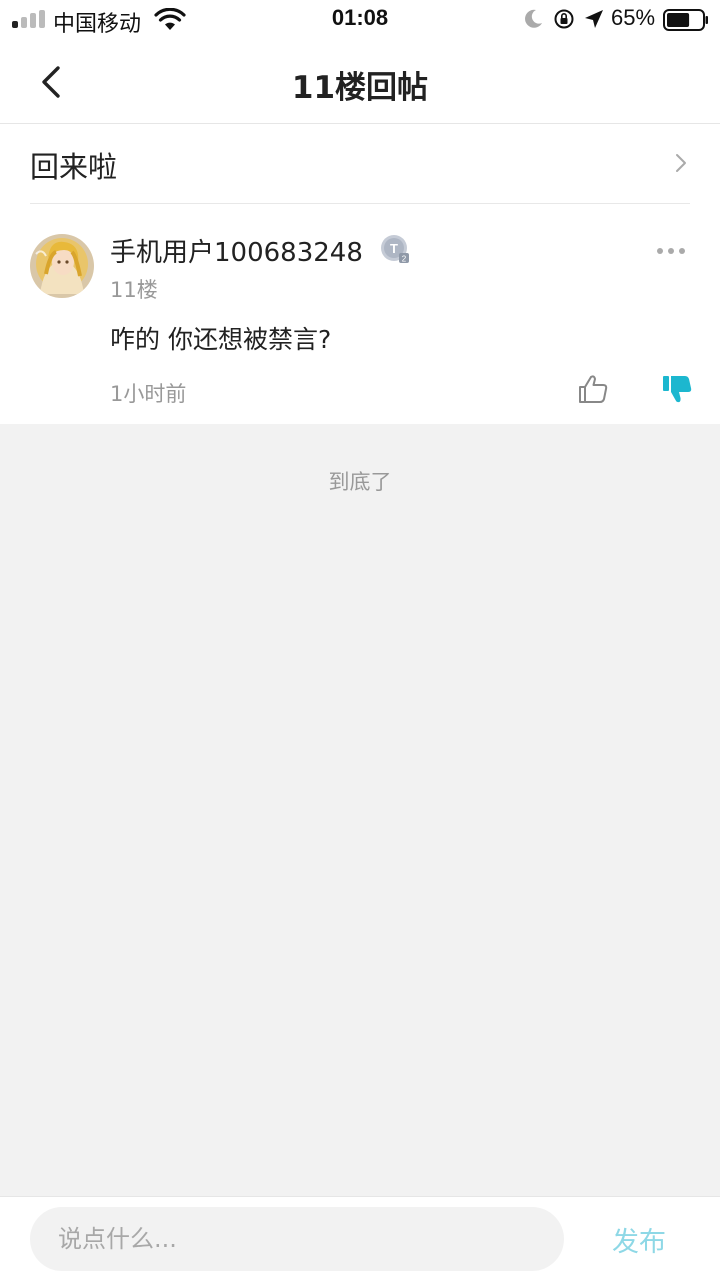 This screenshot has width=720, height=1281. What do you see at coordinates (360, 164) in the screenshot?
I see `thread-link: 回来啦` at bounding box center [360, 164].